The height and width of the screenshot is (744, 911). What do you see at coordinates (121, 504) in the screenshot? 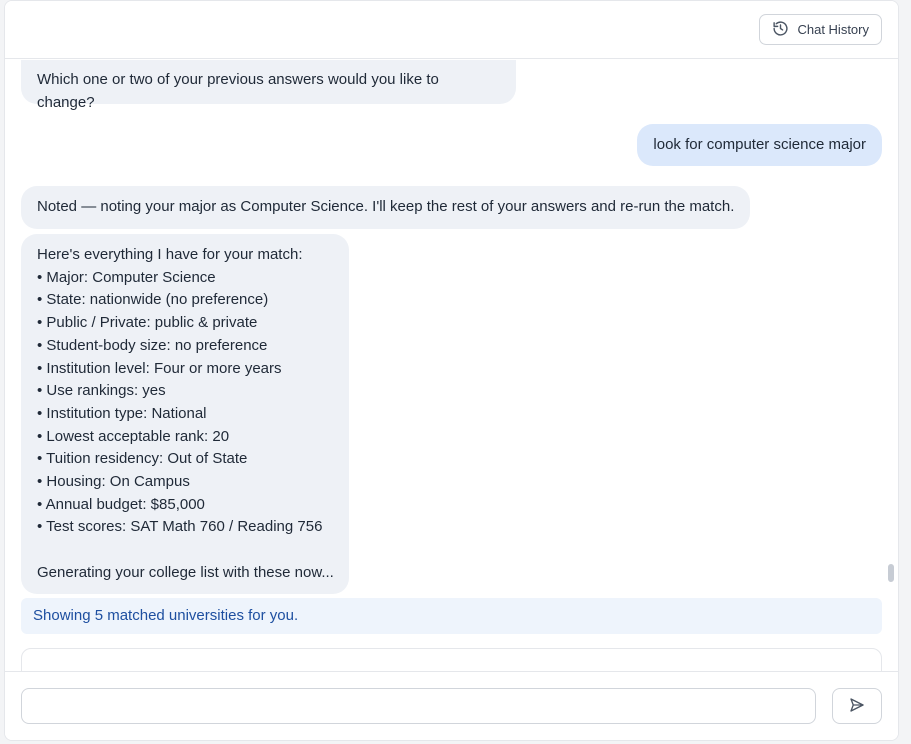
I see `summary-item: • Annual budget: $85,000` at bounding box center [121, 504].